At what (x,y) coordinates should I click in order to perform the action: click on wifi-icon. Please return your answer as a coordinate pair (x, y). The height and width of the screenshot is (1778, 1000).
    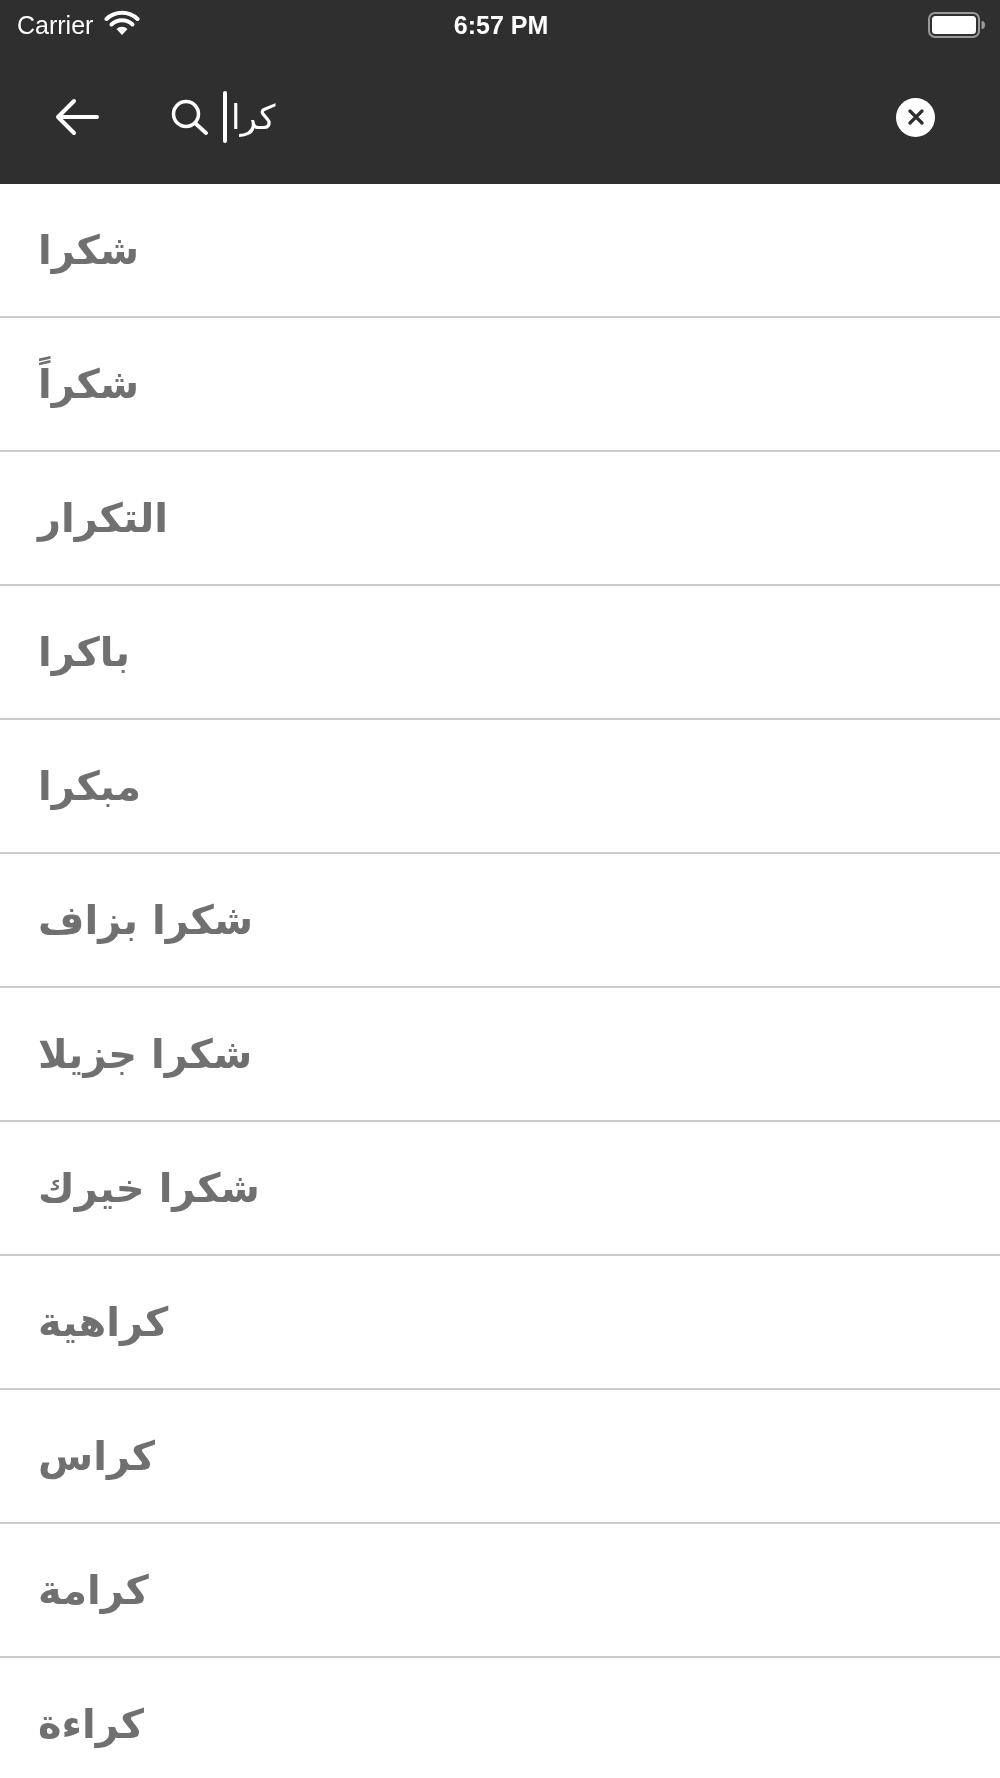
    Looking at the image, I should click on (122, 23).